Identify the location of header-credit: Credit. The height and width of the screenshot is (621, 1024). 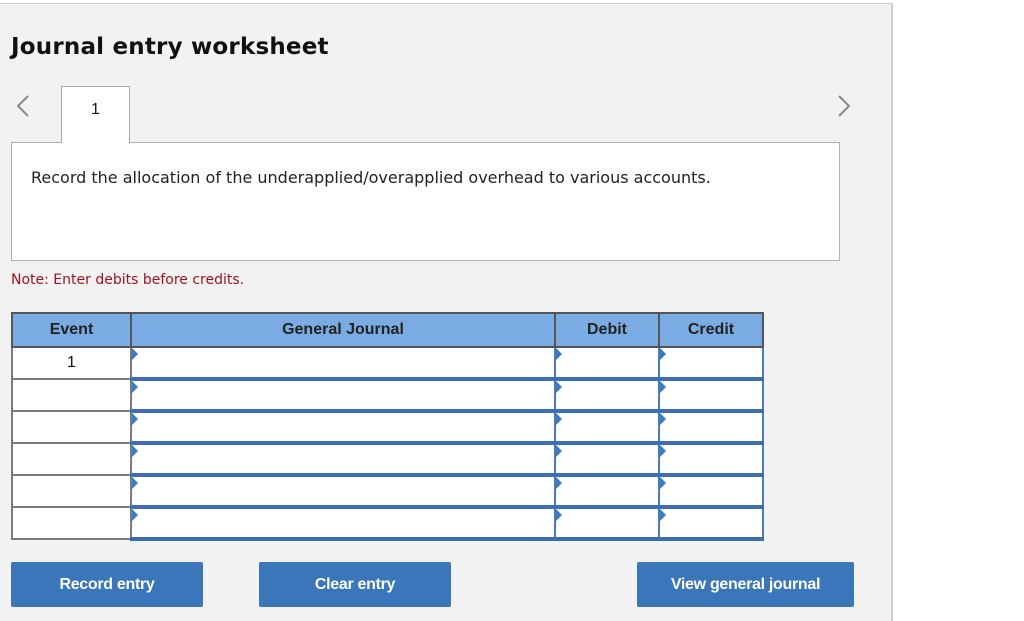
(711, 330).